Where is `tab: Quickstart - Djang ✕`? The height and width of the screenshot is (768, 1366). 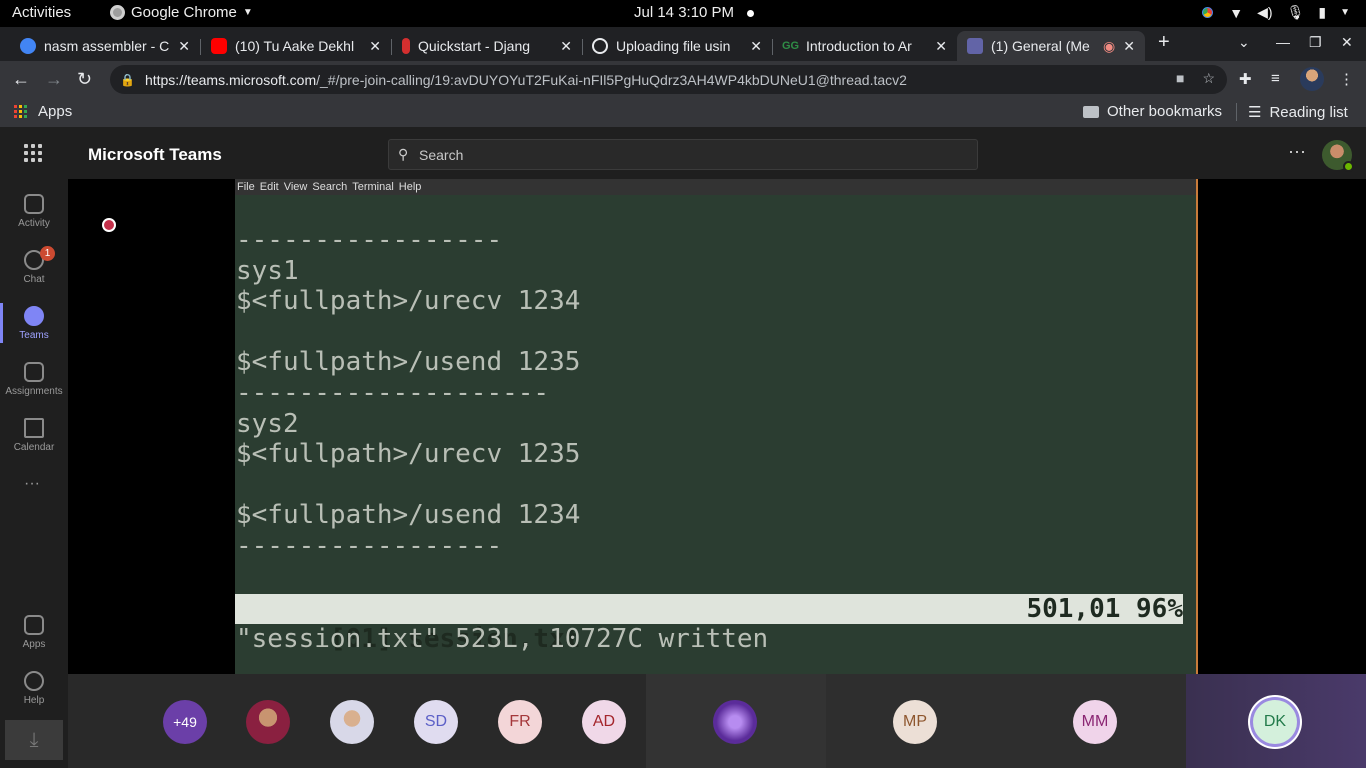 tab: Quickstart - Djang ✕ is located at coordinates (487, 46).